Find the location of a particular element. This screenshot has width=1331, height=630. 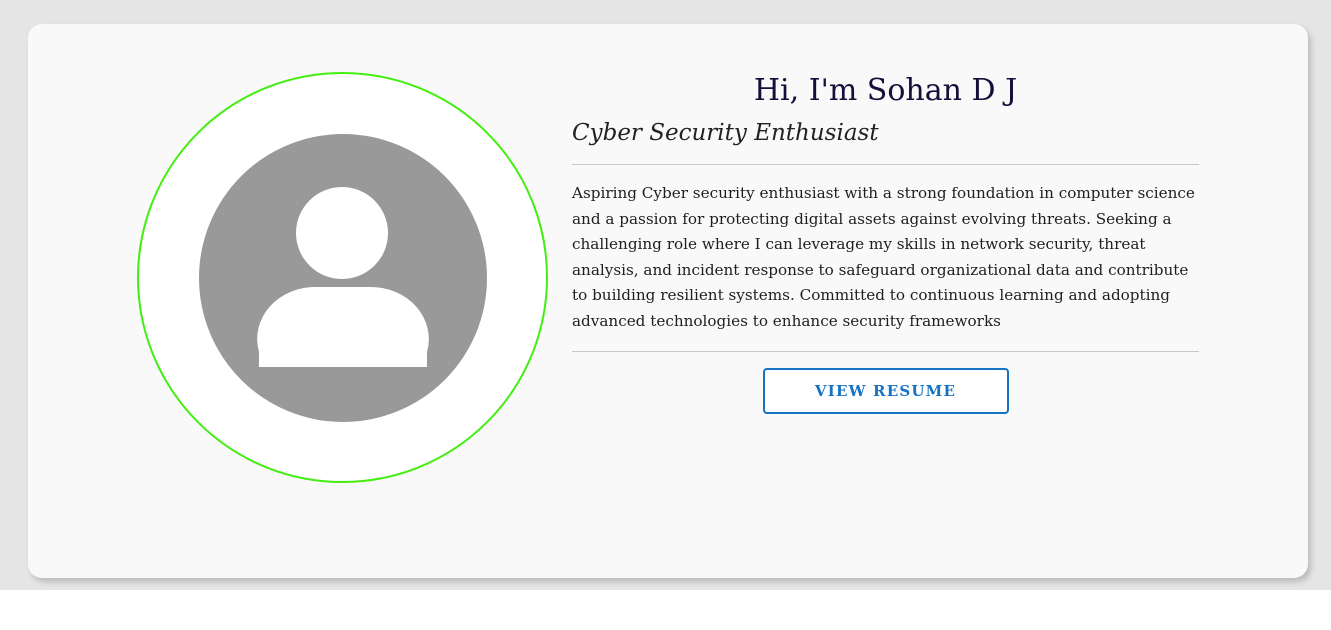

user-avatar-icon is located at coordinates (343, 278).